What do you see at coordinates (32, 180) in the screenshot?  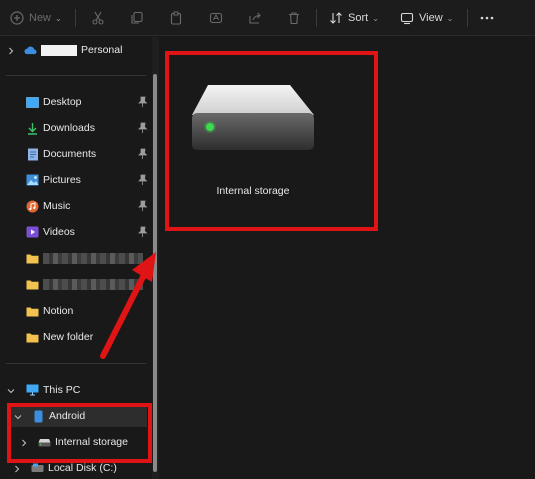 I see `pictures-icon` at bounding box center [32, 180].